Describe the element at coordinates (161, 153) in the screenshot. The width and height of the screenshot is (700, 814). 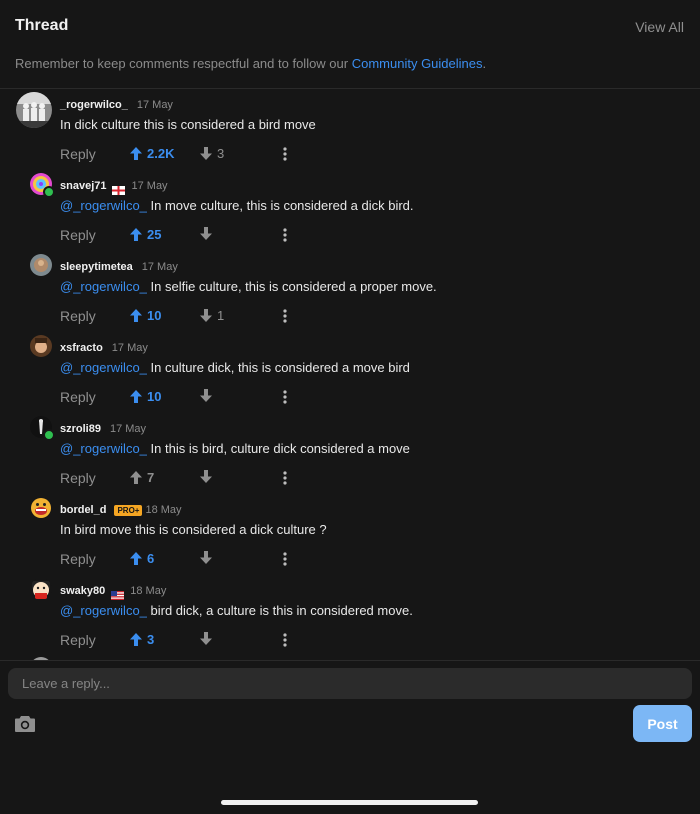
I see `upvote-count: 2.2K` at that location.